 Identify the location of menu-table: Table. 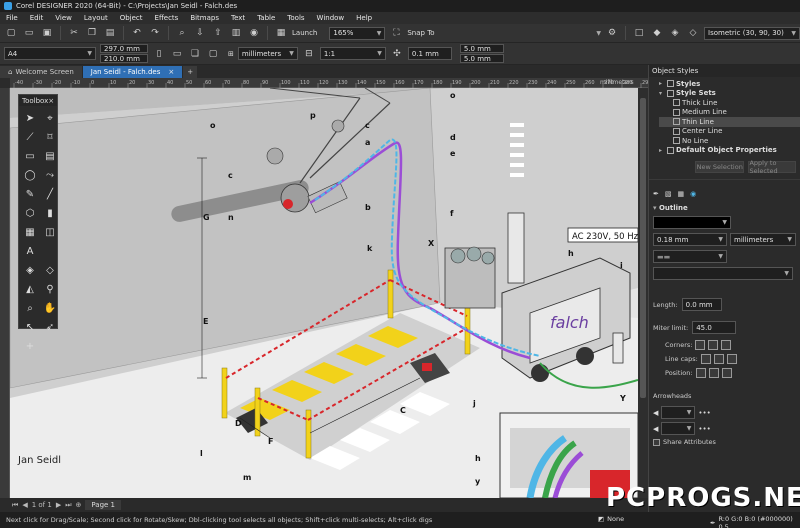
(266, 18).